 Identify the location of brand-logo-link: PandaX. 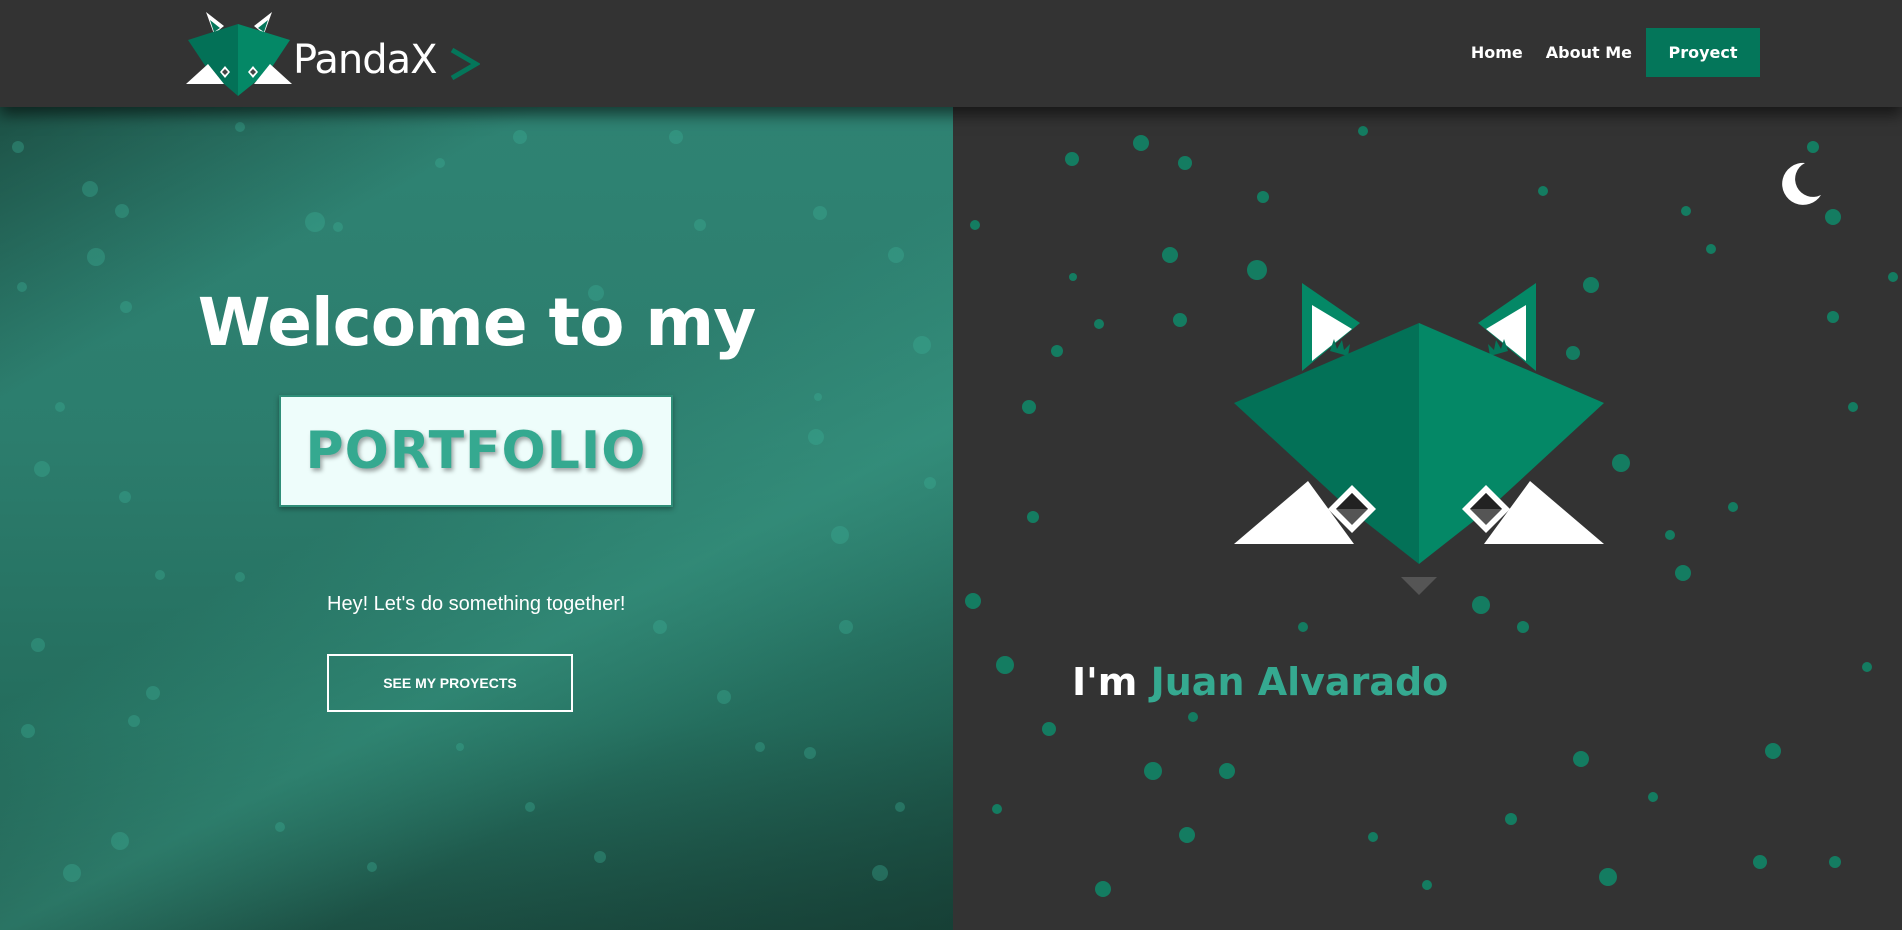
(336, 54).